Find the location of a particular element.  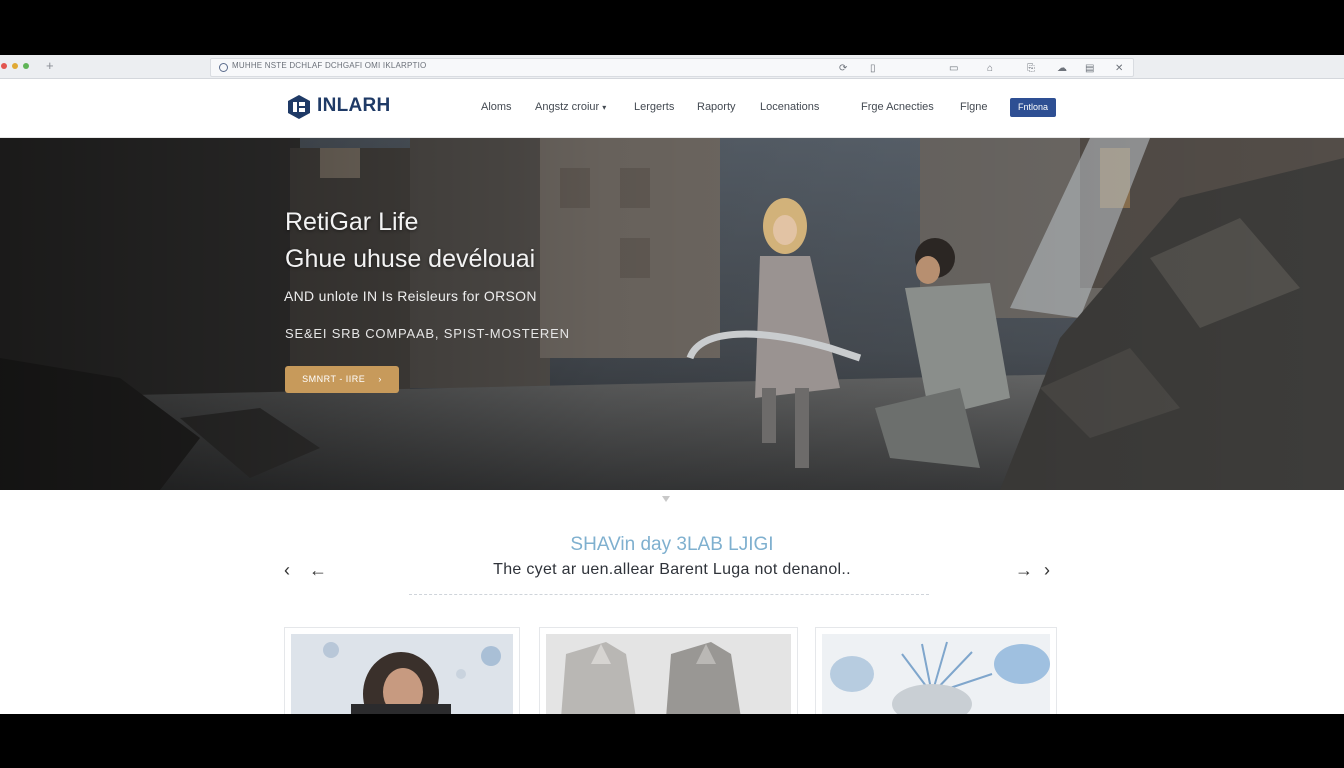

hero-cta-button: SMNRT - IIRE › is located at coordinates (342, 379).